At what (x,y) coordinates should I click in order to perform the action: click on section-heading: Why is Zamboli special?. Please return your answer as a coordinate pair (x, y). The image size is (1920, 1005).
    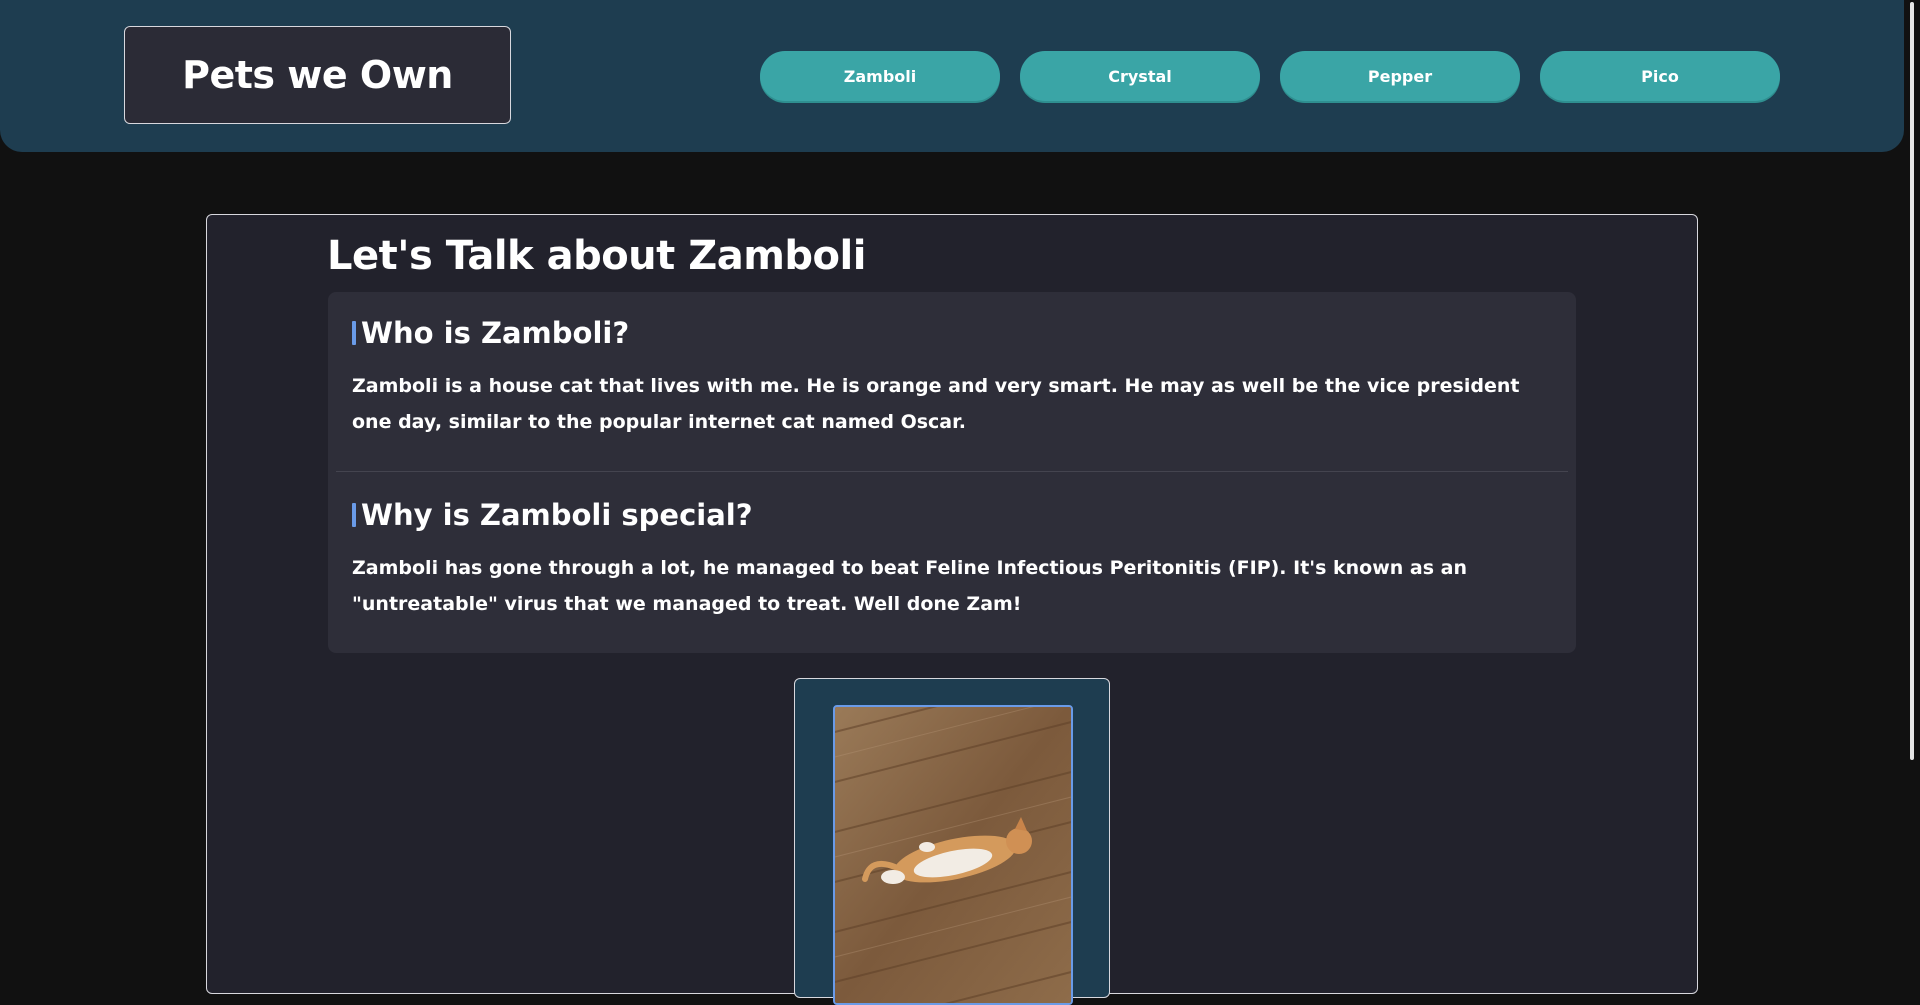
    Looking at the image, I should click on (952, 515).